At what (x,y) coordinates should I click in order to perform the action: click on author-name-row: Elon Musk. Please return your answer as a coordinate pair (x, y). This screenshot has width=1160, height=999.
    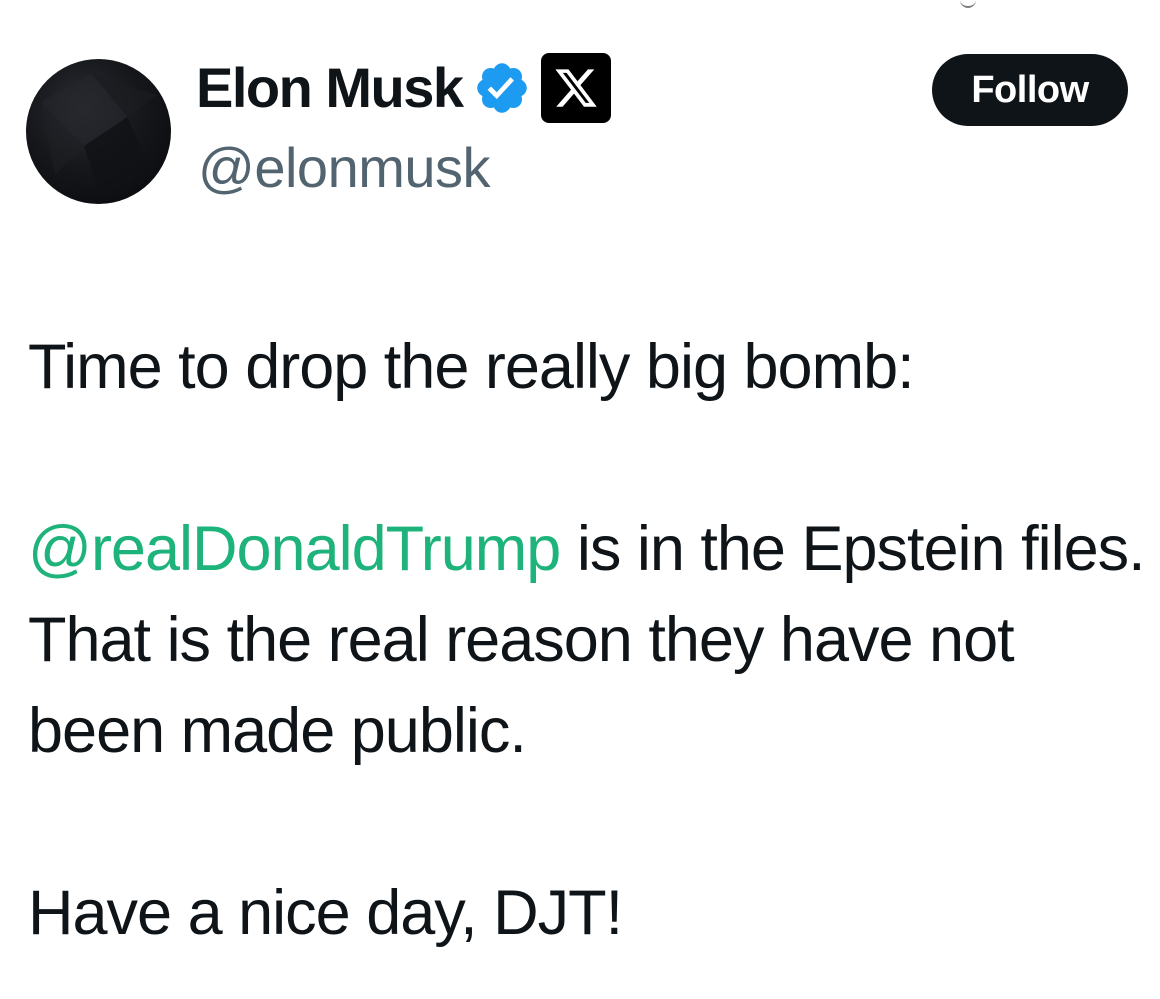
    Looking at the image, I should click on (403, 88).